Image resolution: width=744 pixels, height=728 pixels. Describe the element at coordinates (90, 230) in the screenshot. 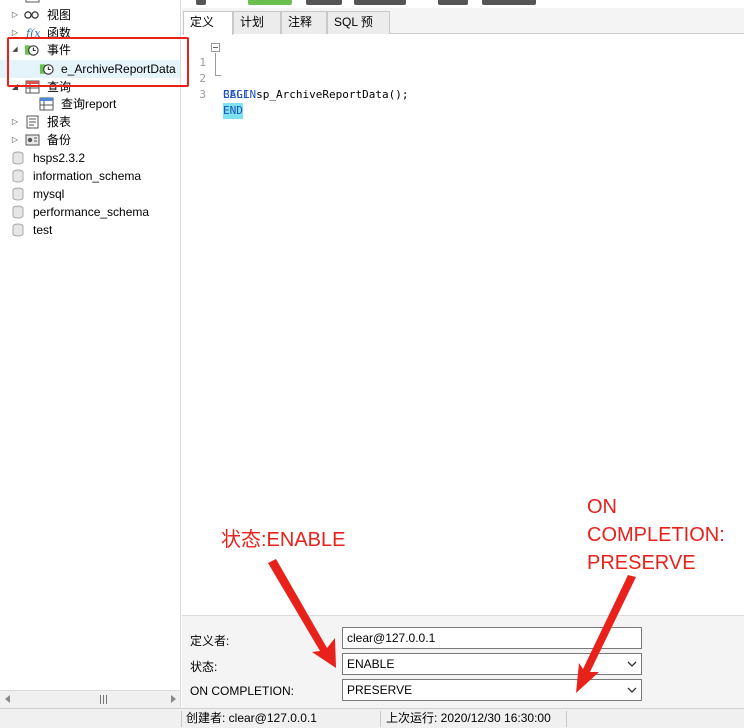

I see `tree-item-database: test` at that location.